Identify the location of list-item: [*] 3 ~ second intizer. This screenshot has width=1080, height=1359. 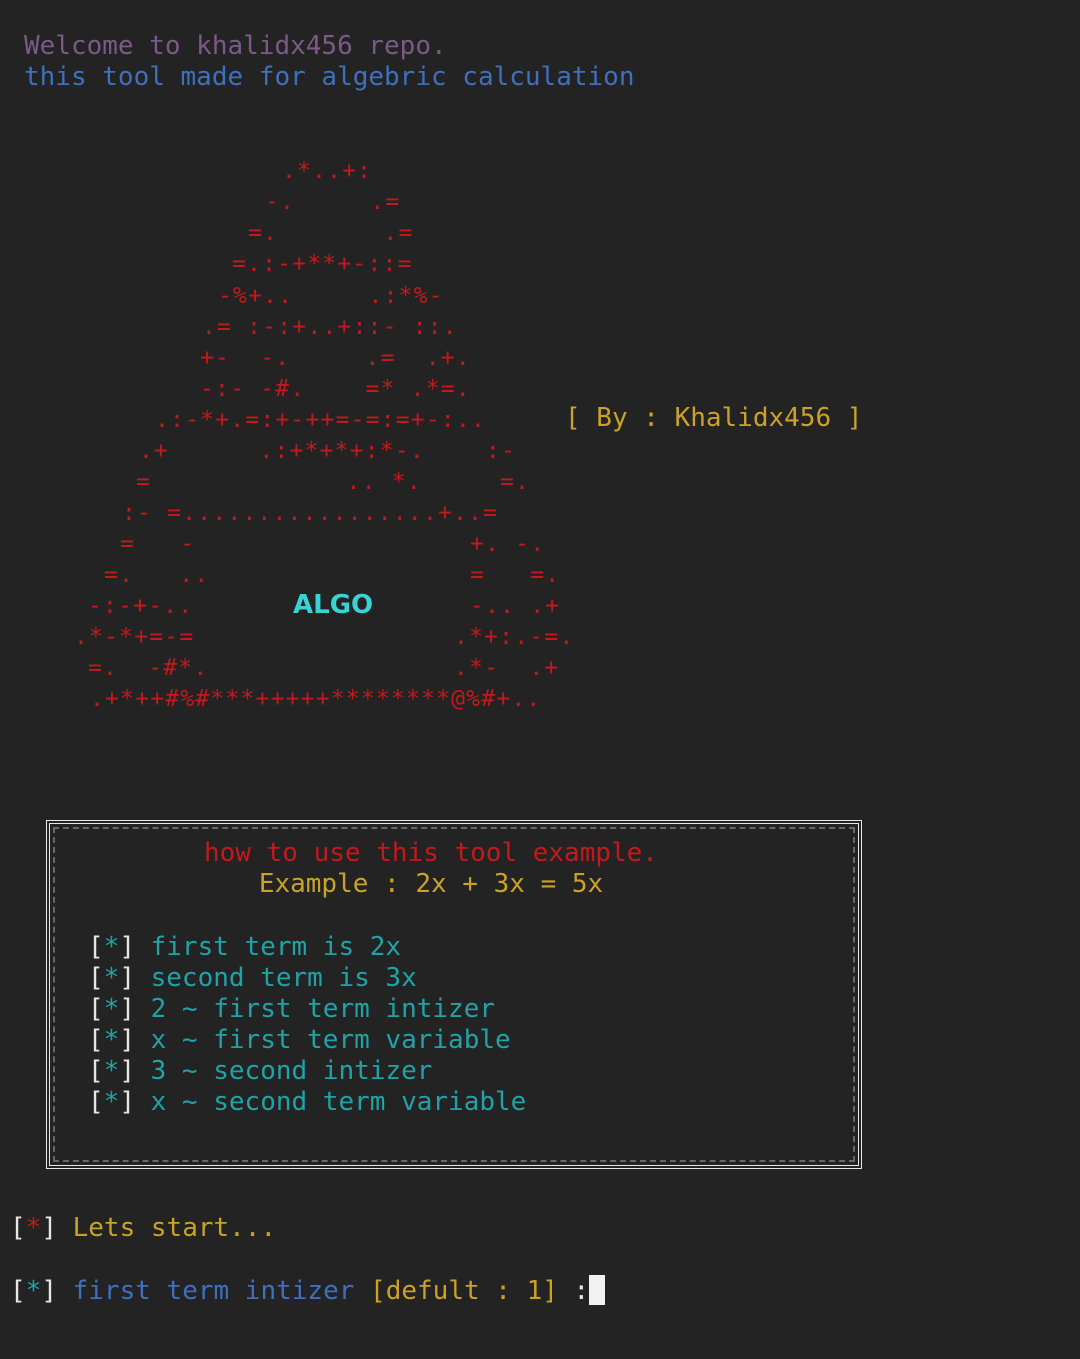
(260, 1071).